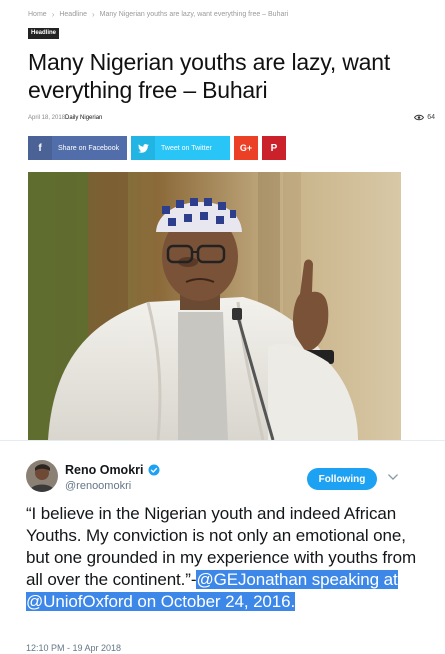 Image resolution: width=445 pixels, height=654 pixels. What do you see at coordinates (143, 148) in the screenshot?
I see `twitter-bird-icon` at bounding box center [143, 148].